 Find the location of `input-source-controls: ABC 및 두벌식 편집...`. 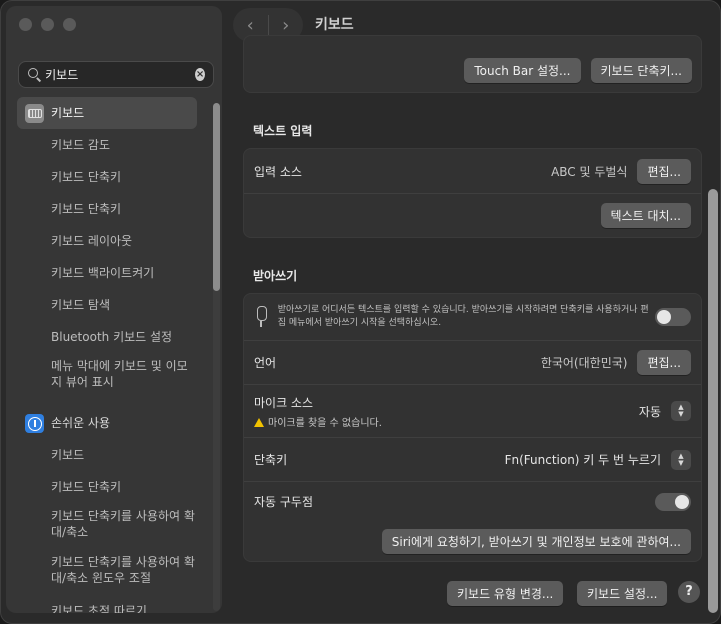

input-source-controls: ABC 및 두벌식 편집... is located at coordinates (621, 171).